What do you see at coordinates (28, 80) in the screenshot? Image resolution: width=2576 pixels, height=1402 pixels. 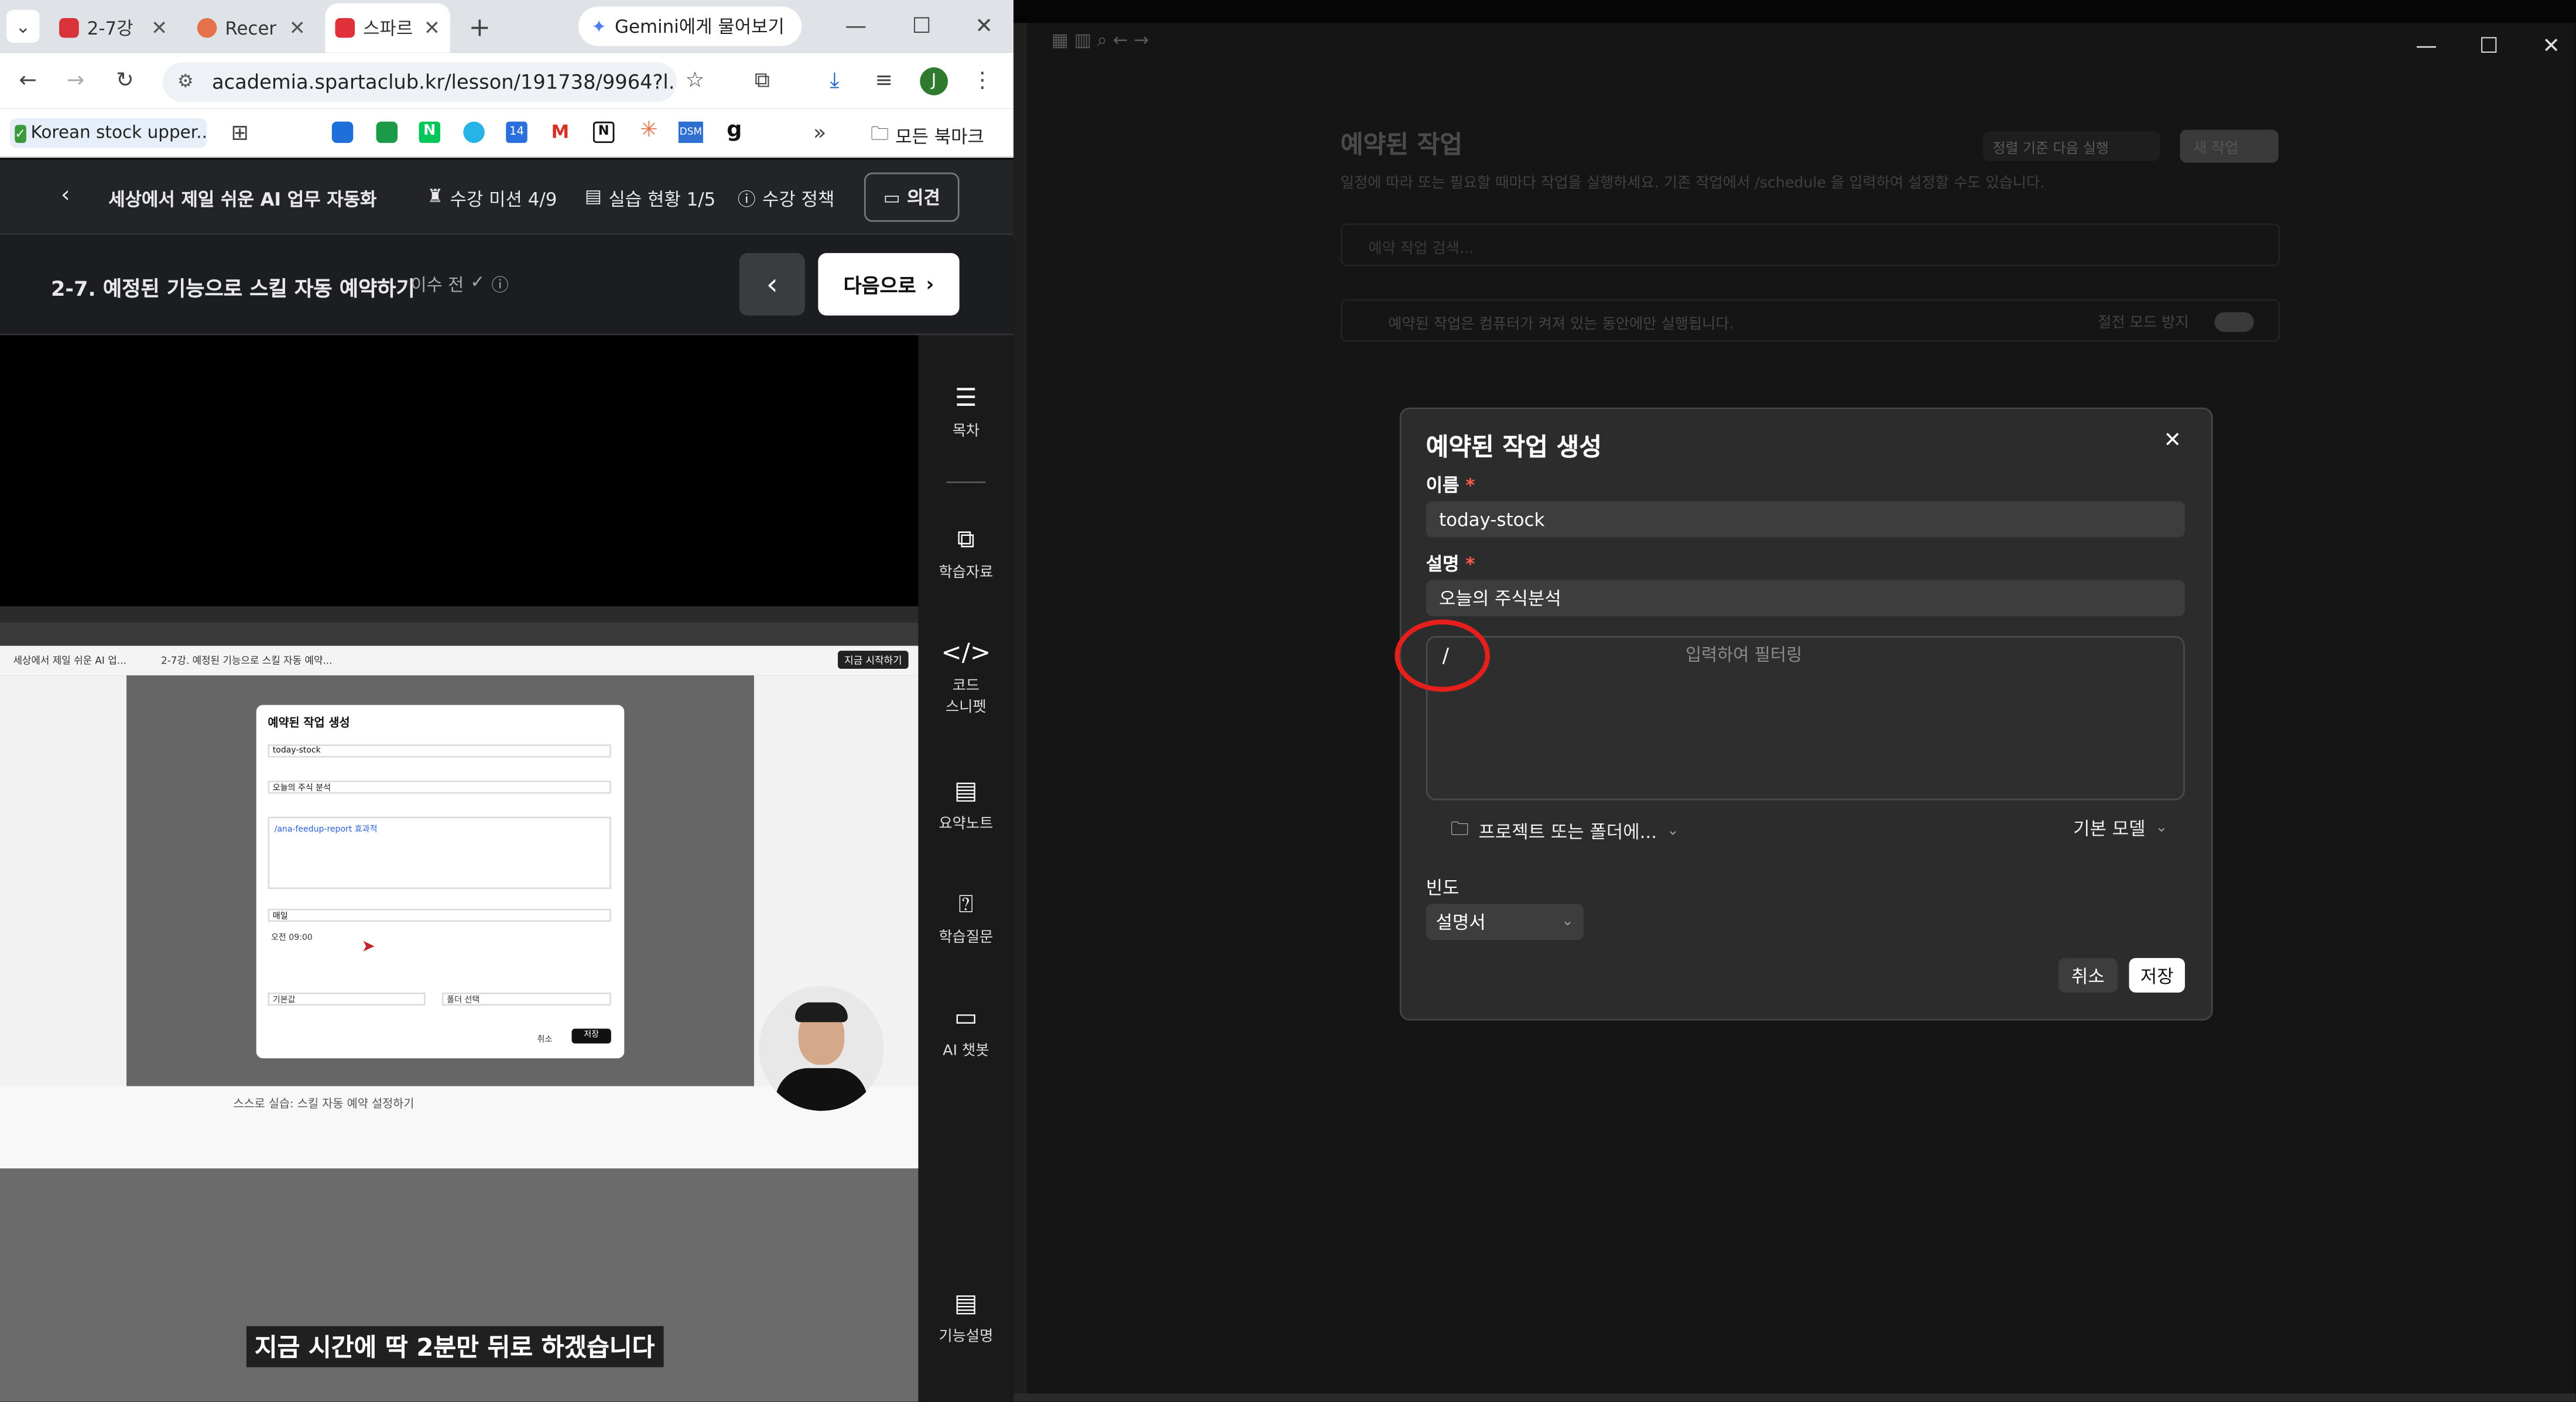 I see `back-icon: ←` at bounding box center [28, 80].